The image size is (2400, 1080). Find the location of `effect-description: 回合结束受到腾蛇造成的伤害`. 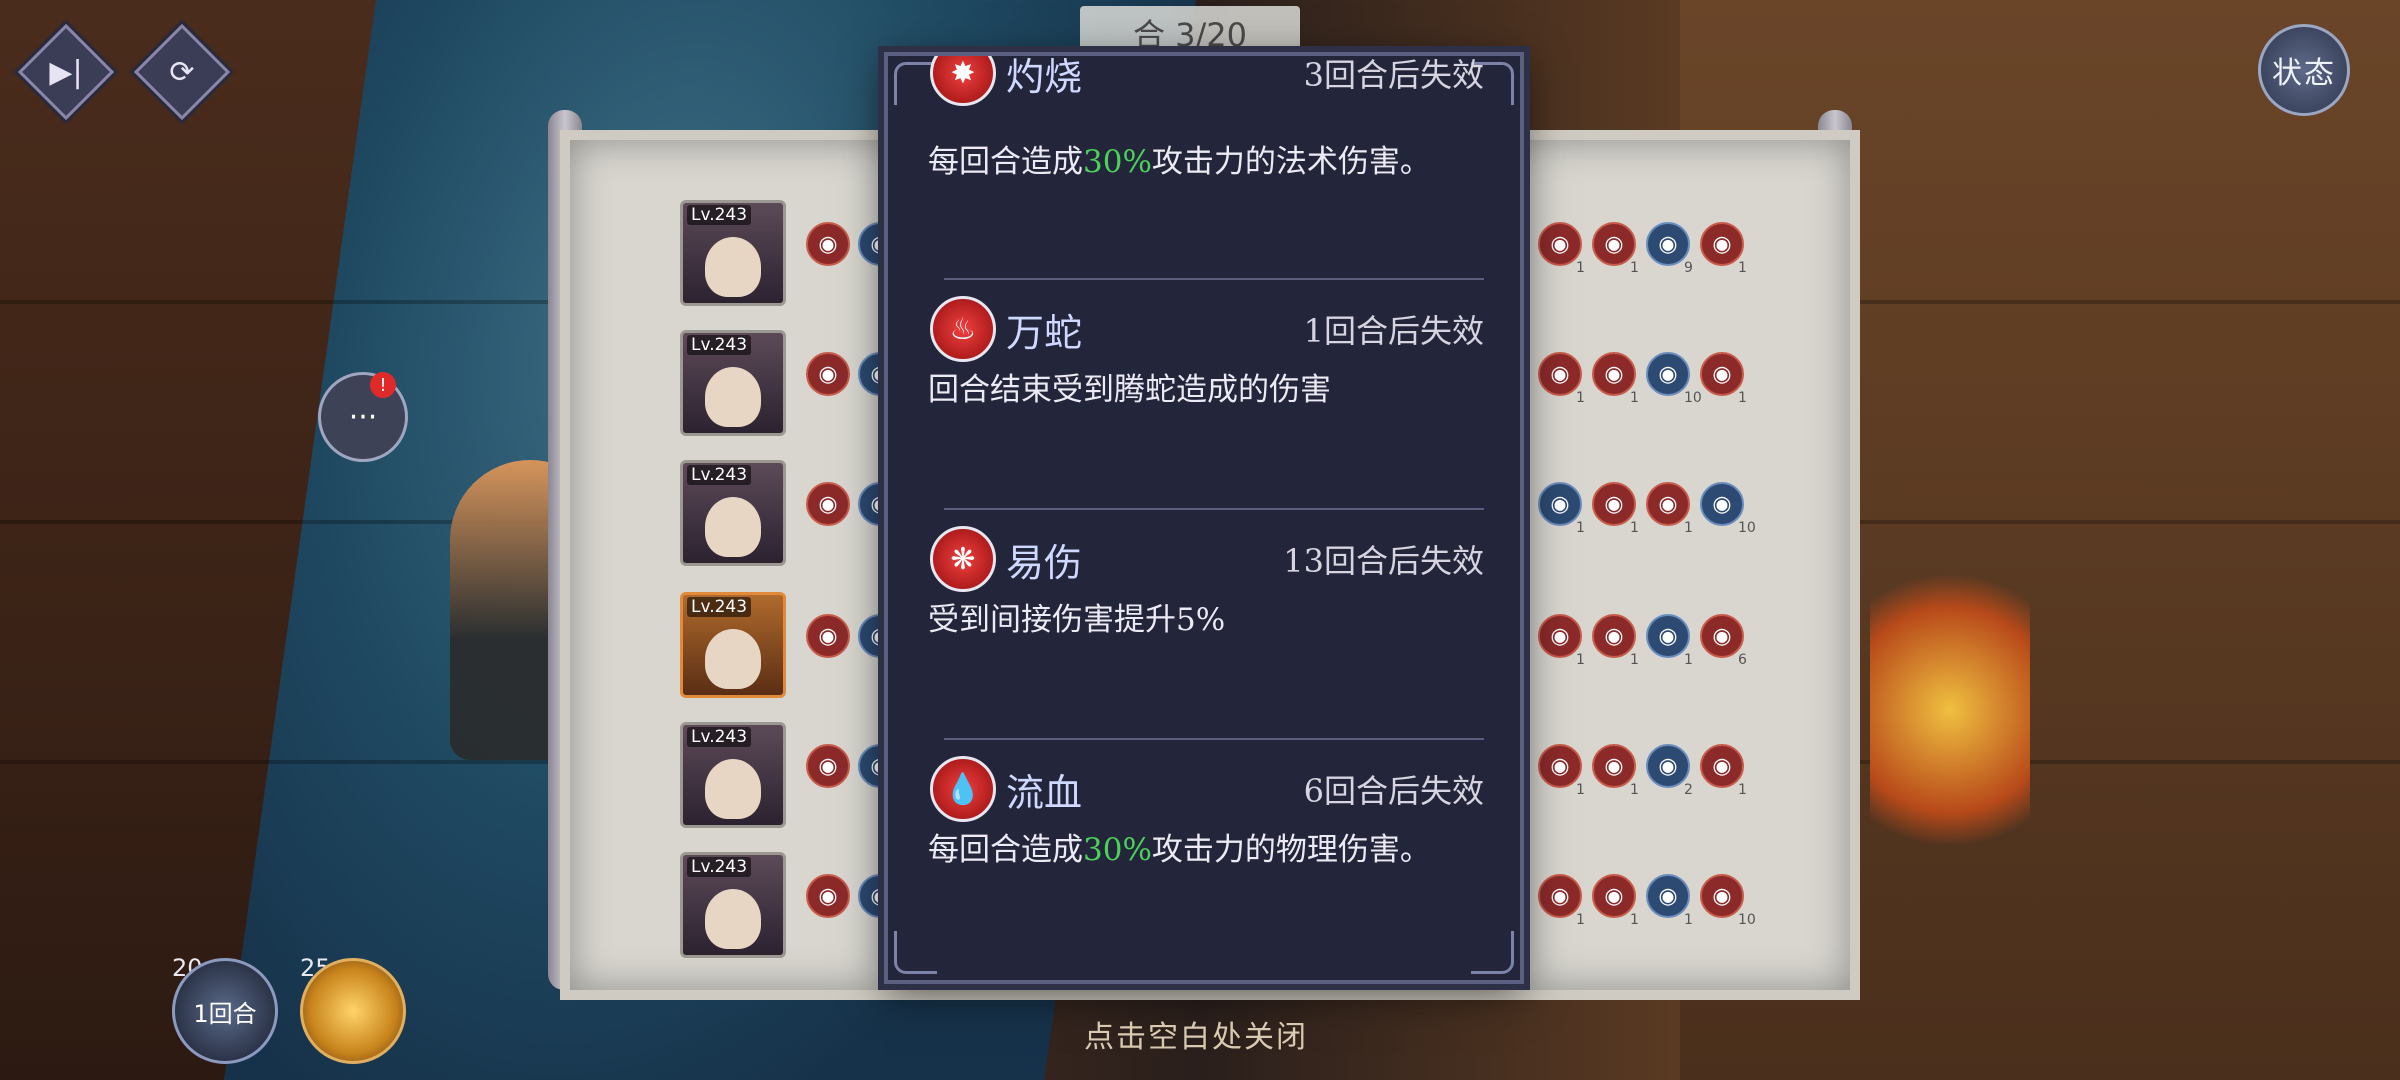

effect-description: 回合结束受到腾蛇造成的伤害 is located at coordinates (1129, 390).